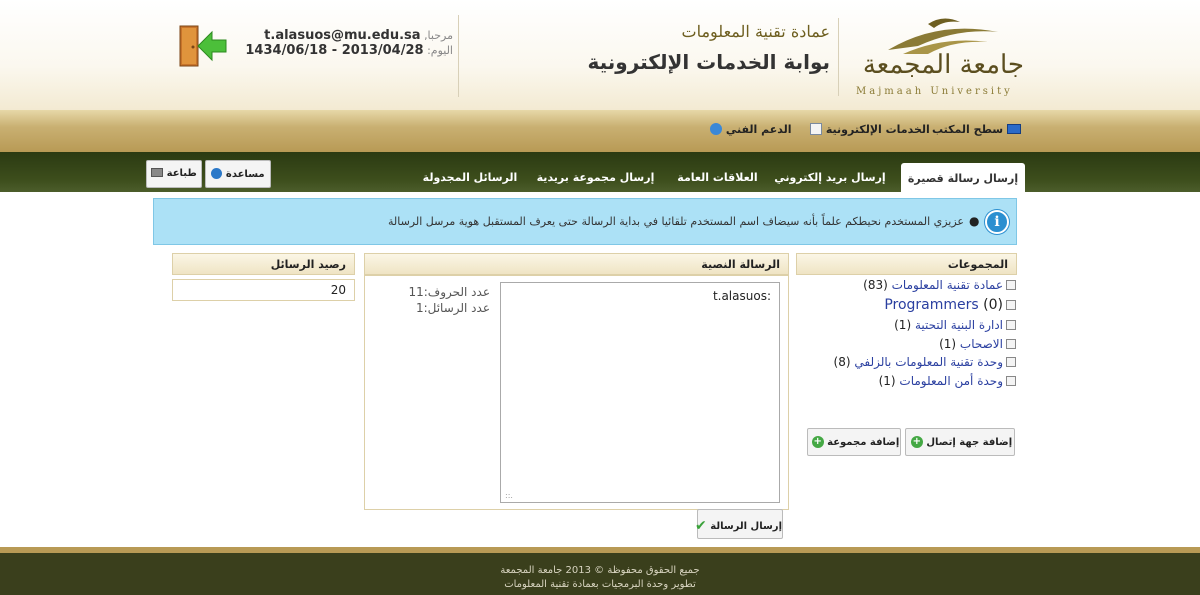 Image resolution: width=1200 pixels, height=595 pixels. Describe the element at coordinates (576, 264) in the screenshot. I see `message-header: الرسالة النصية` at that location.